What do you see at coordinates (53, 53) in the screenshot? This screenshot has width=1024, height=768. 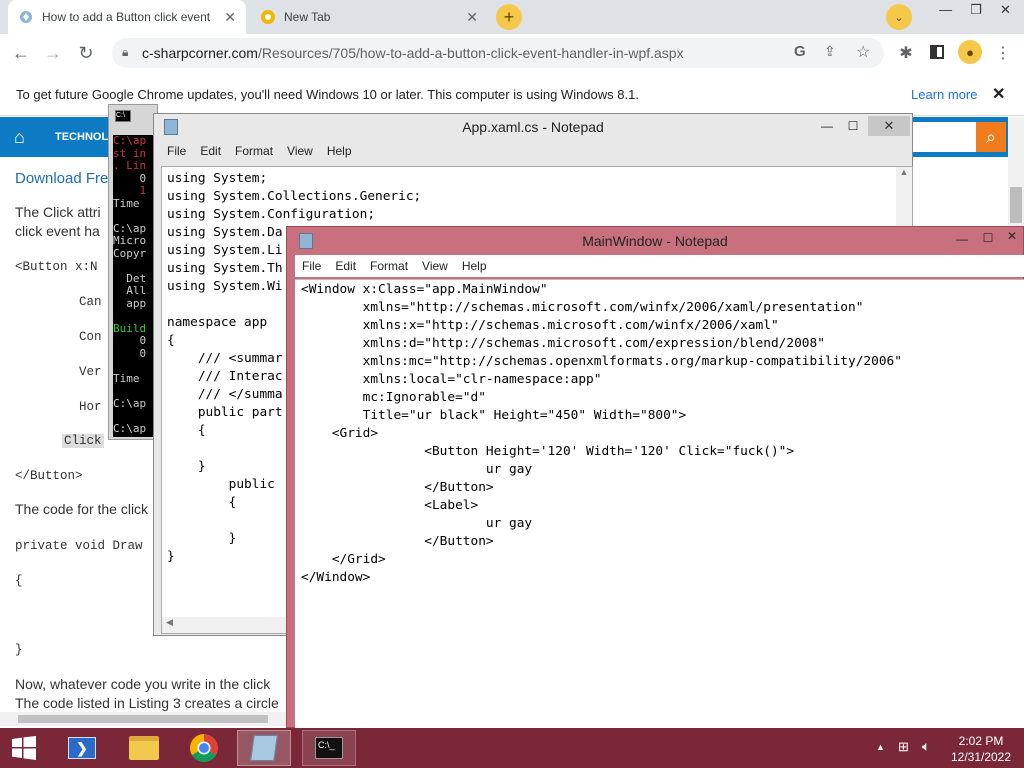 I see `forward-icon: →` at bounding box center [53, 53].